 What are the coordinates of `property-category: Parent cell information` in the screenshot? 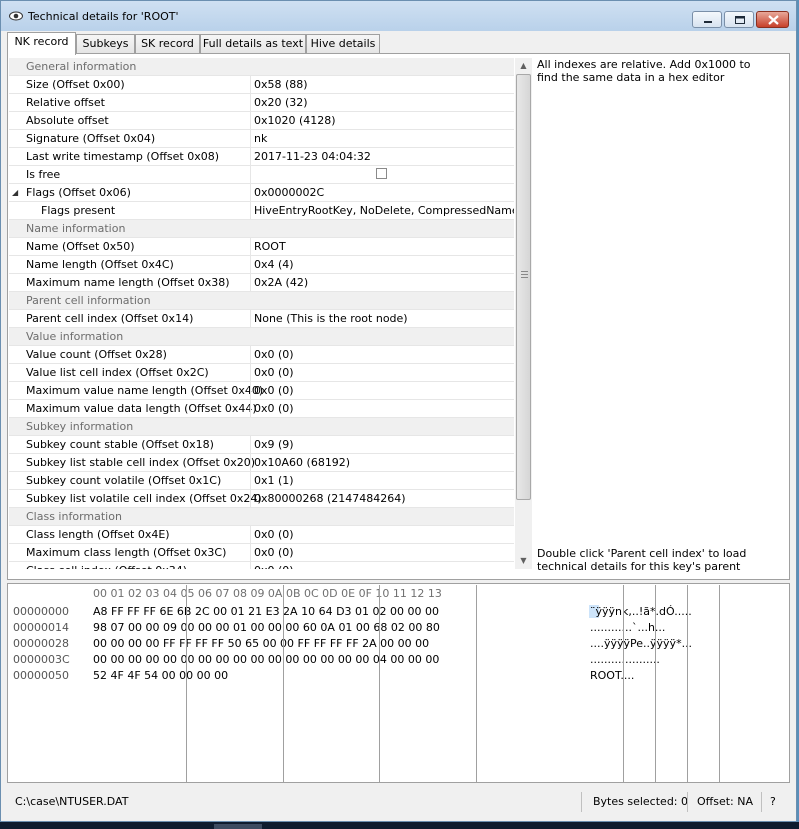 It's located at (261, 301).